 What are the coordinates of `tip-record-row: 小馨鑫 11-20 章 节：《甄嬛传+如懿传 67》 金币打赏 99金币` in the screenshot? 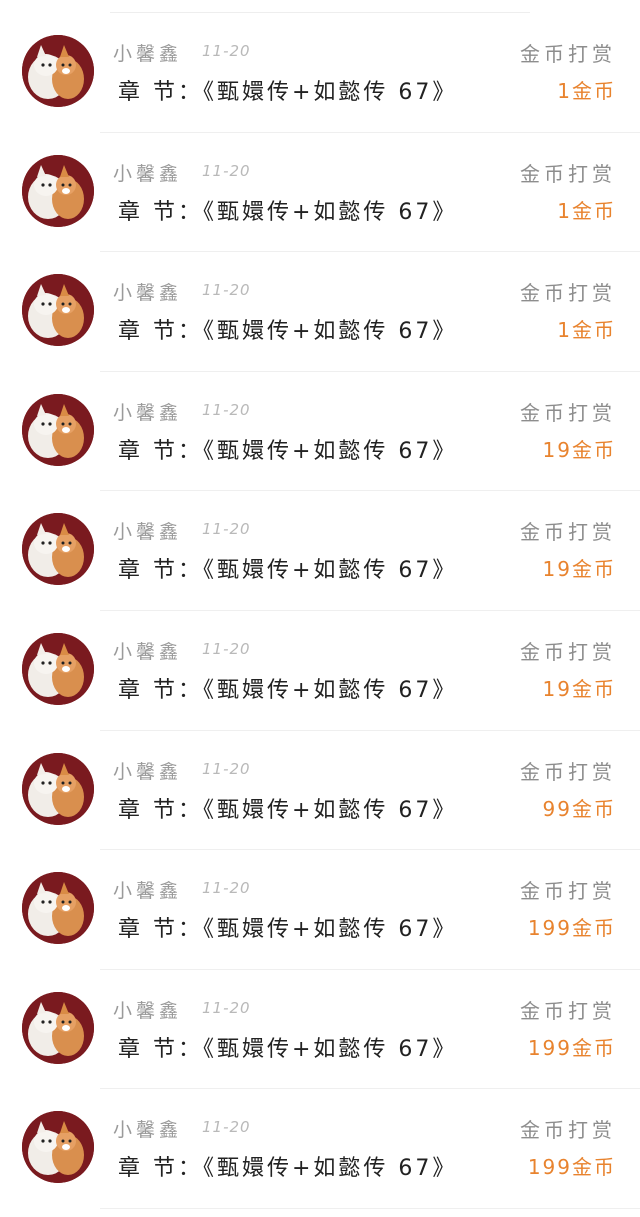 It's located at (320, 791).